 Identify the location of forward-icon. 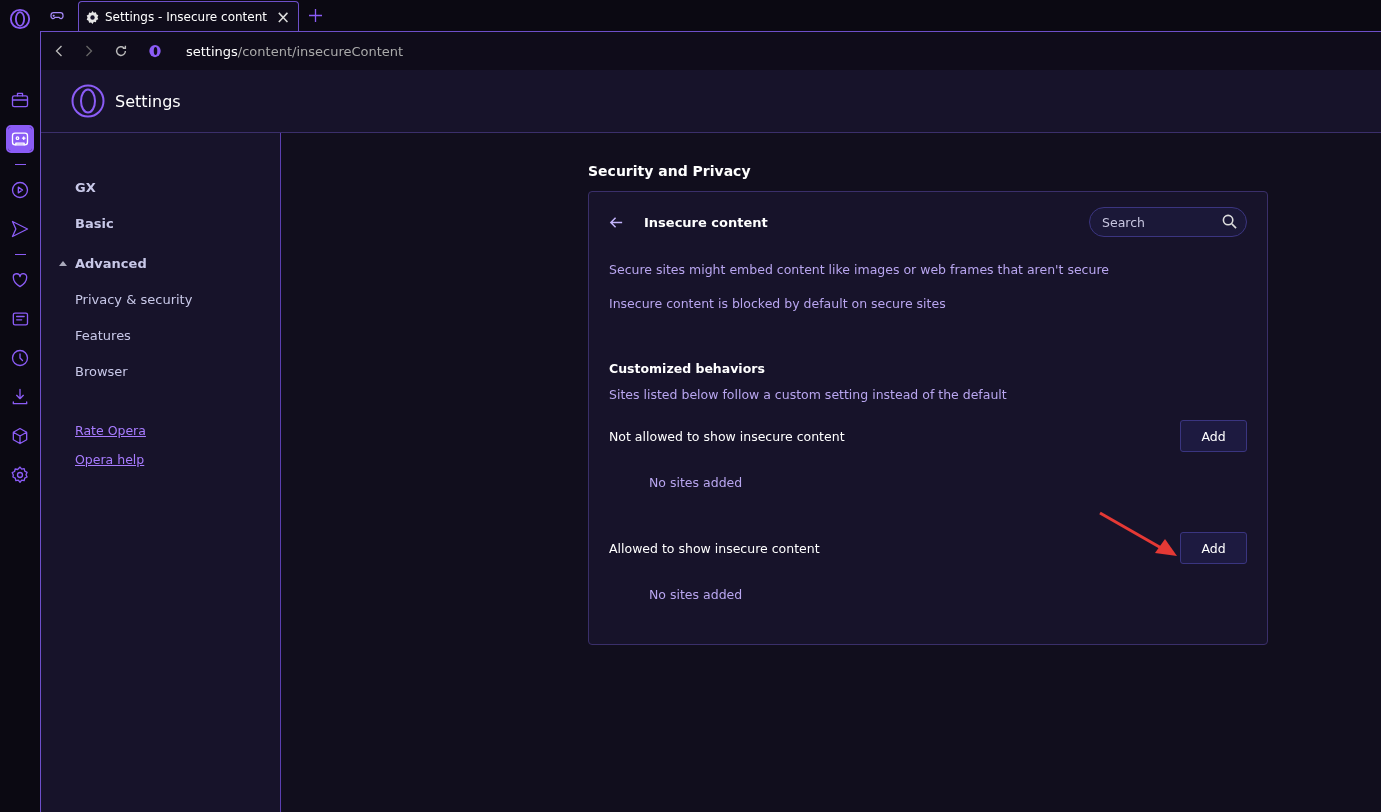
(89, 51).